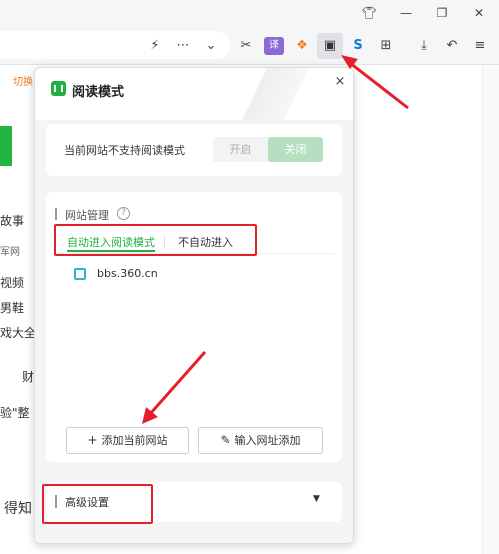 This screenshot has height=554, width=499. What do you see at coordinates (379, 85) in the screenshot?
I see `arrow-to-extension` at bounding box center [379, 85].